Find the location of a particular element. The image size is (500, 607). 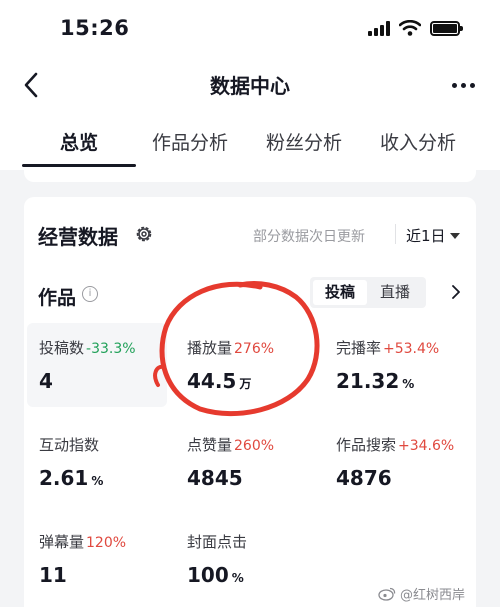

content-type-toggle: 投稿 直播 is located at coordinates (368, 292).